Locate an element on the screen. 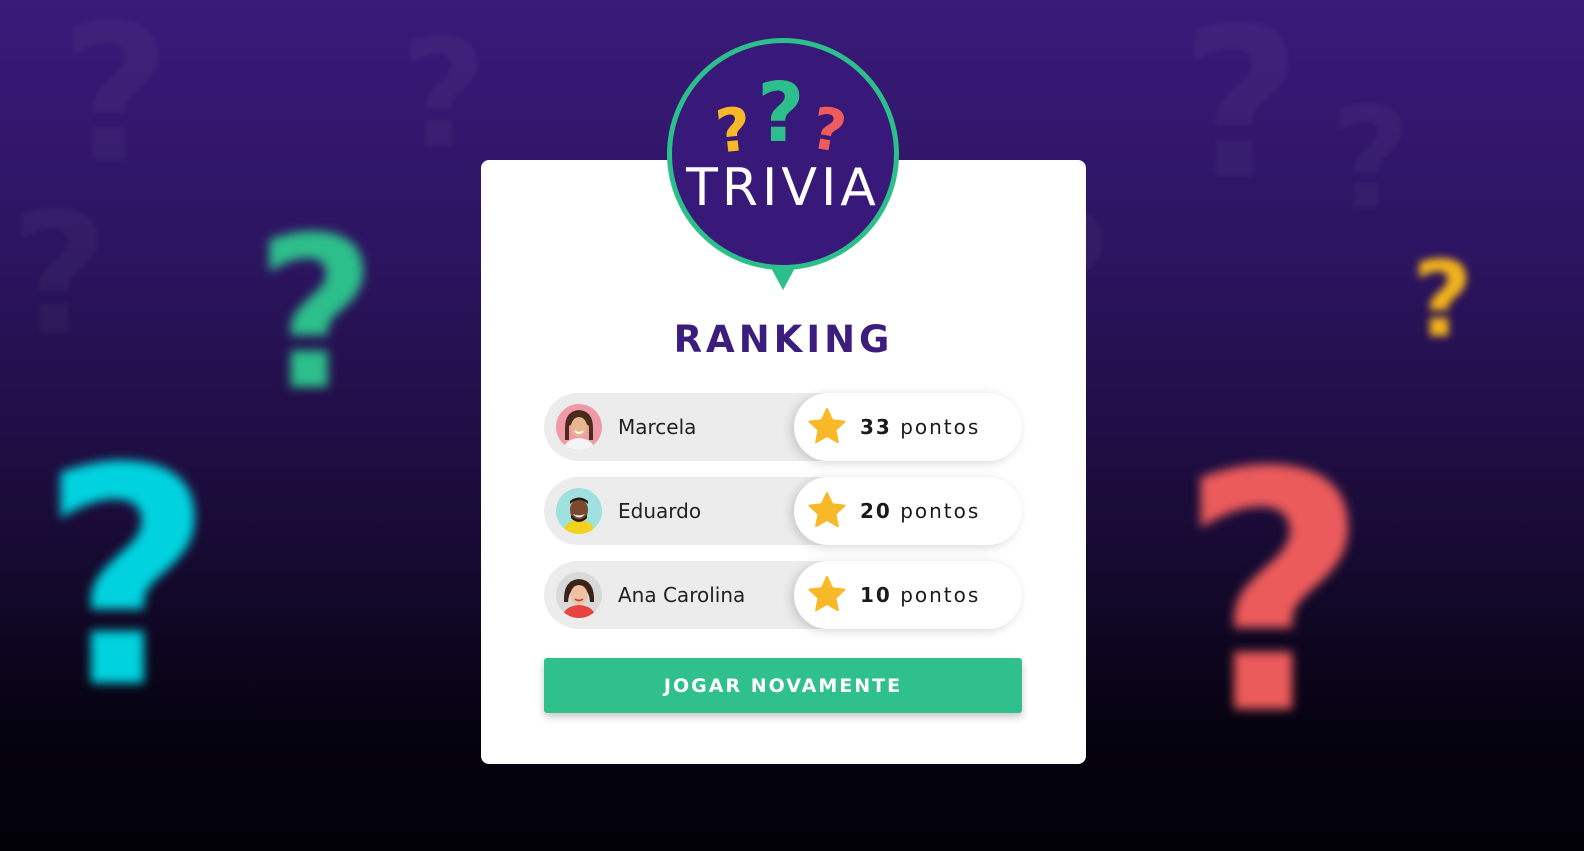  score-text: 33 pontos is located at coordinates (920, 427).